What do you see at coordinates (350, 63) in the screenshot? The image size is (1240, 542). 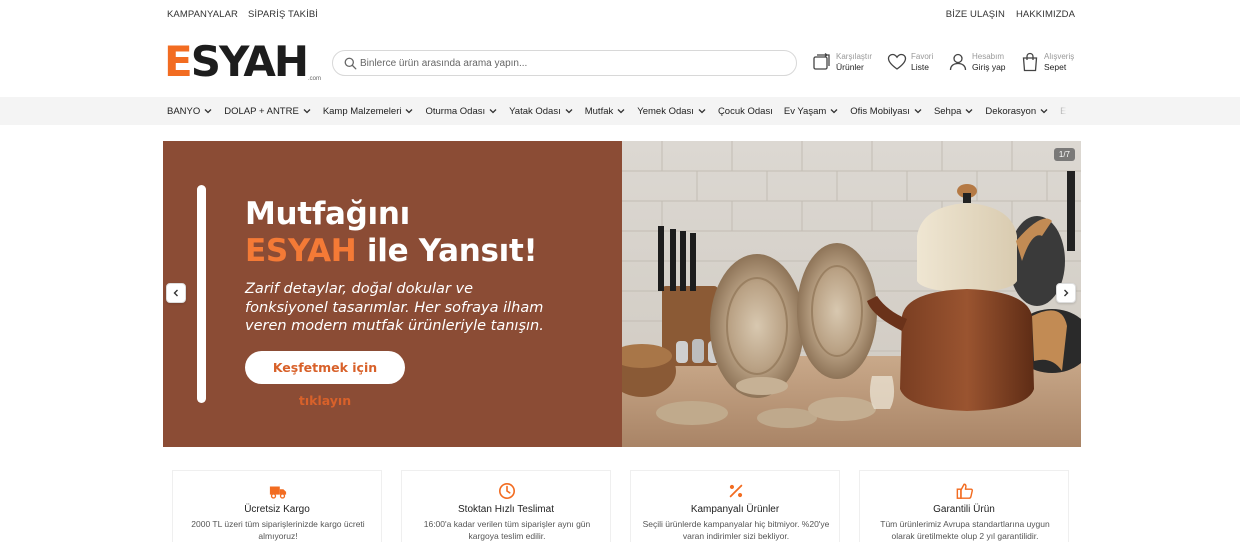 I see `search-icon` at bounding box center [350, 63].